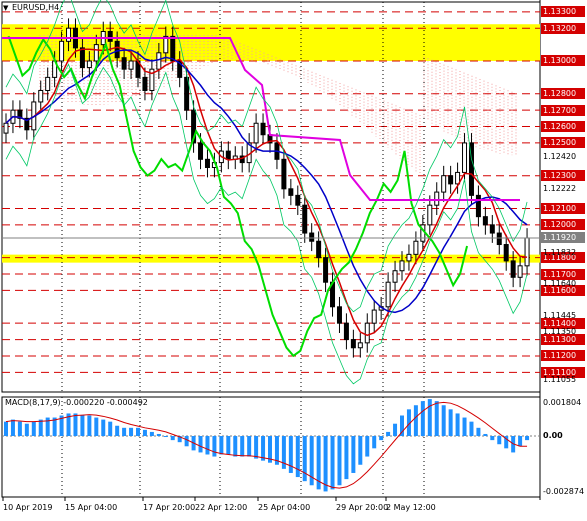 The image size is (587, 521). I want to click on macd-scale-zero: 0.00, so click(553, 435).